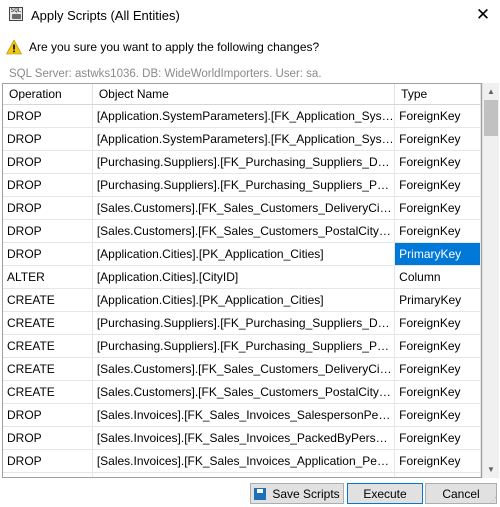 The height and width of the screenshot is (507, 500). I want to click on header-object-name: Object Name, so click(244, 94).